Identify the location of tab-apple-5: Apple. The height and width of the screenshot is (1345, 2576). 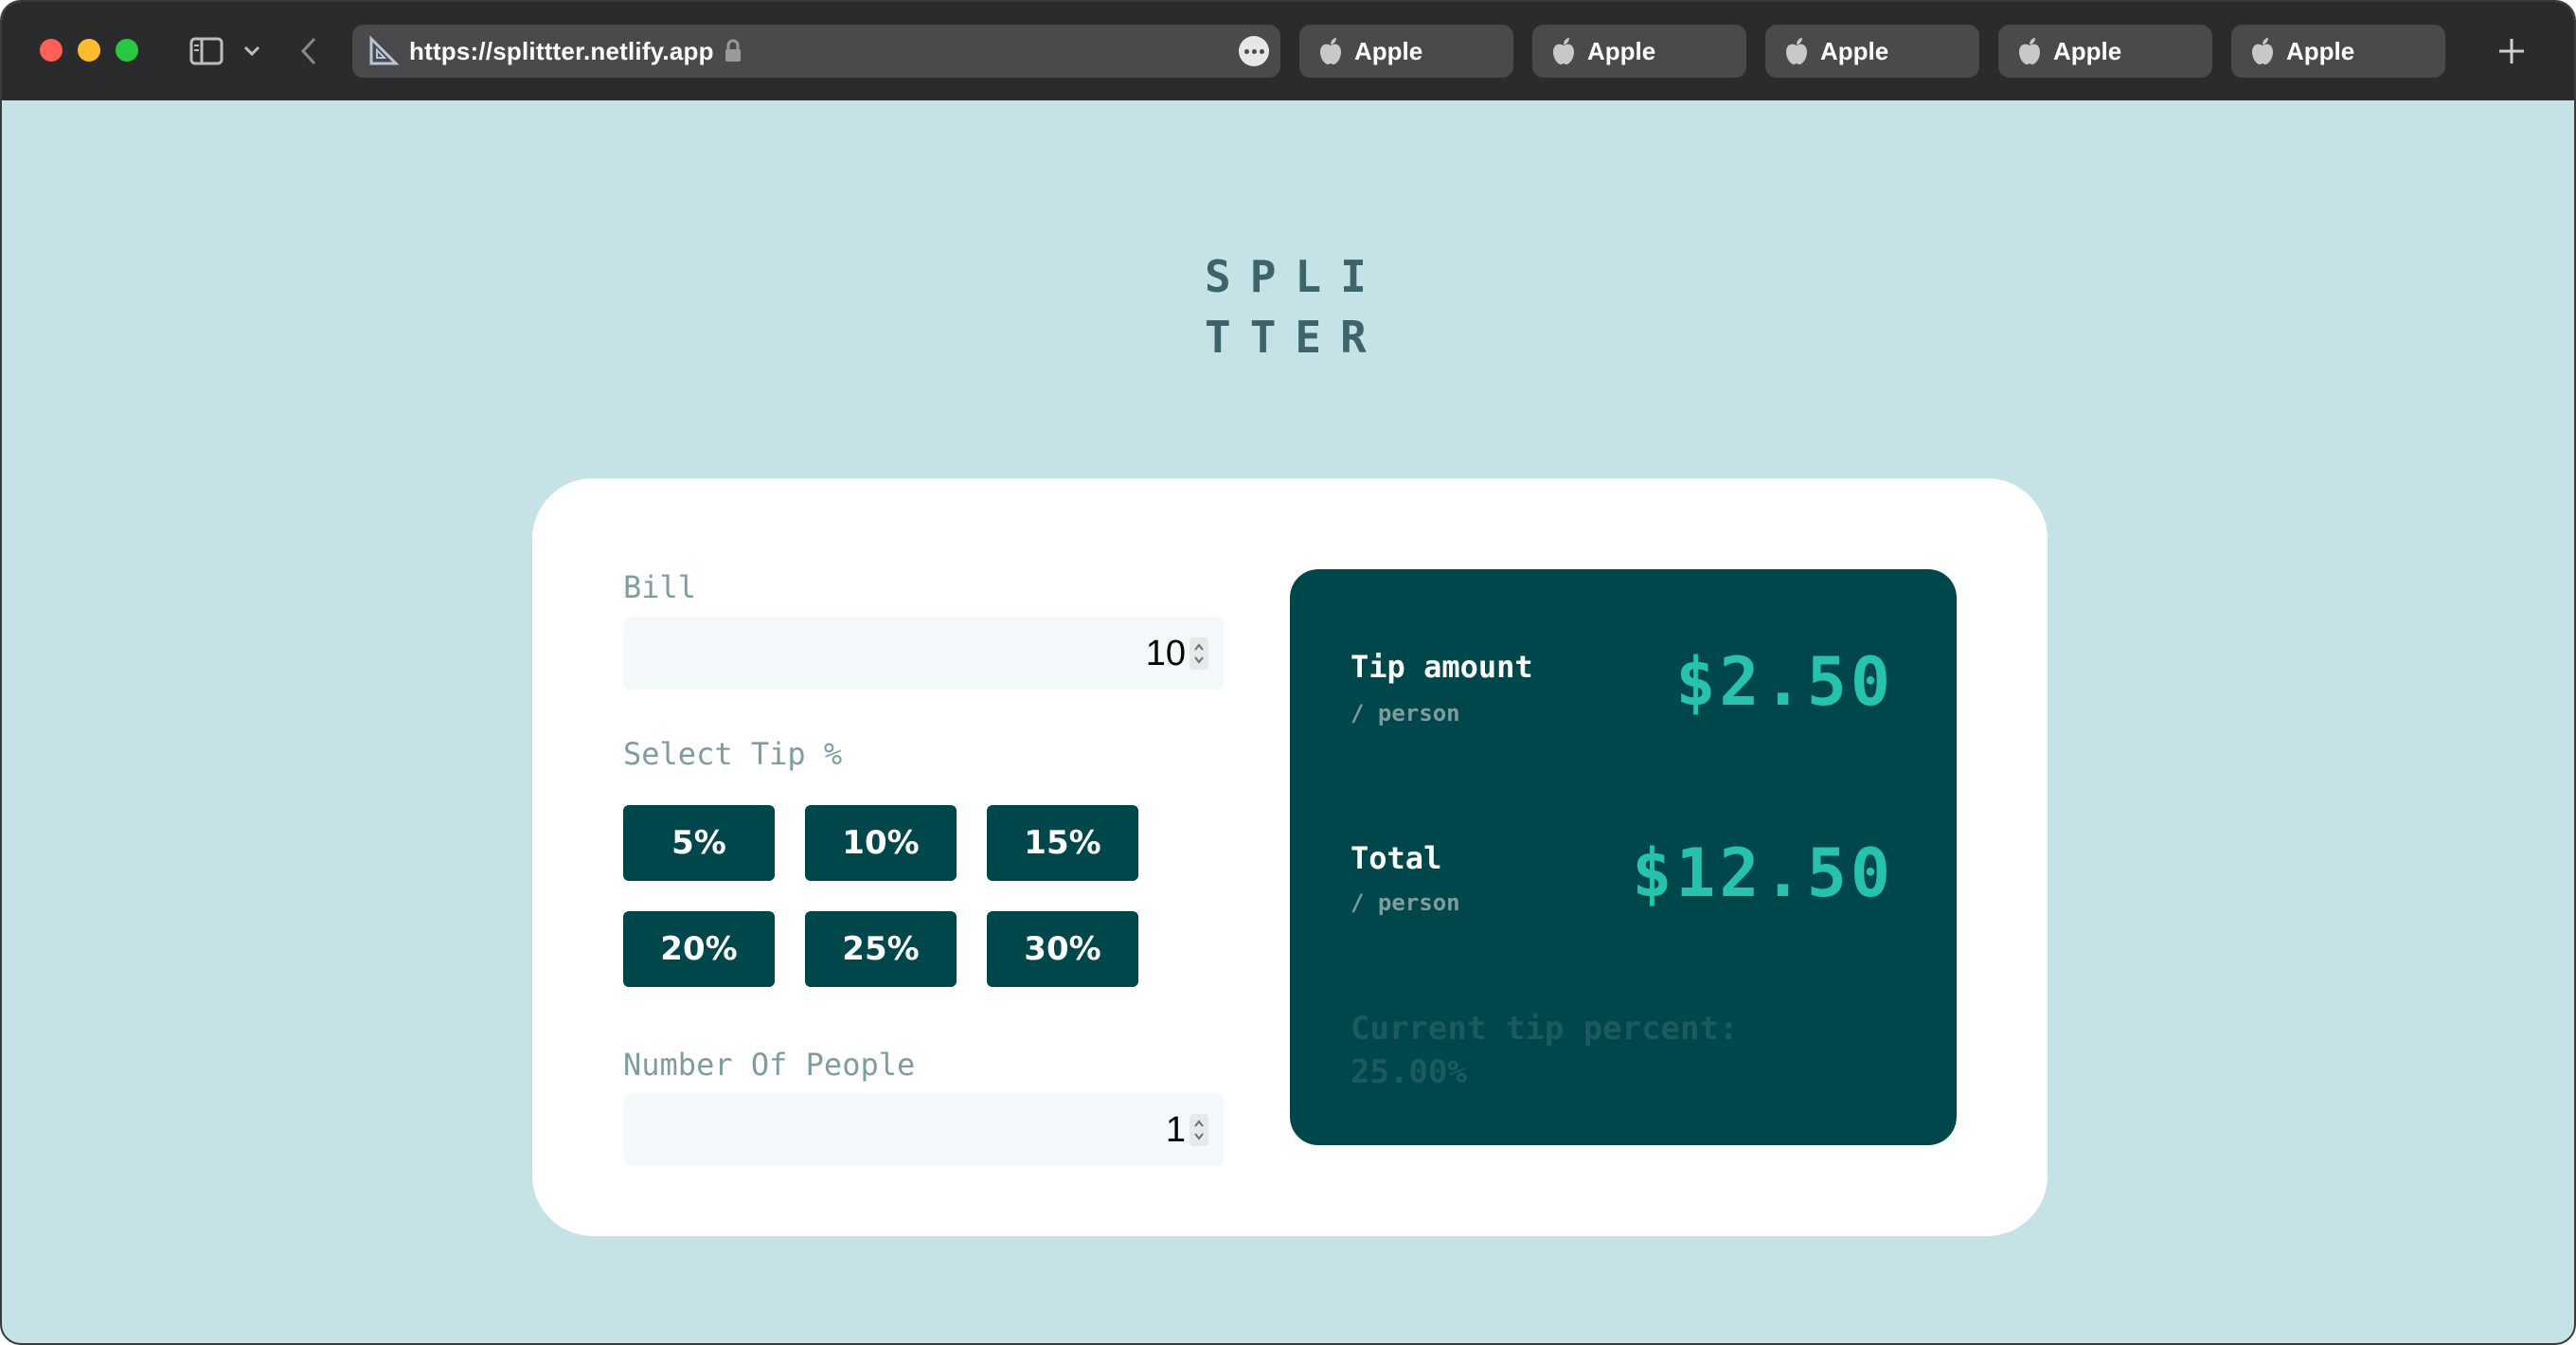
(2338, 51).